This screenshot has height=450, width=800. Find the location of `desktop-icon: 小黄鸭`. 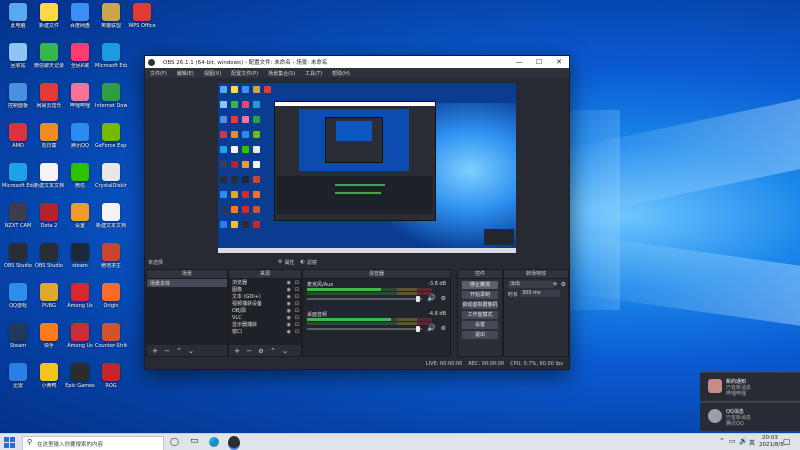

desktop-icon: 小黄鸭 is located at coordinates (49, 376).